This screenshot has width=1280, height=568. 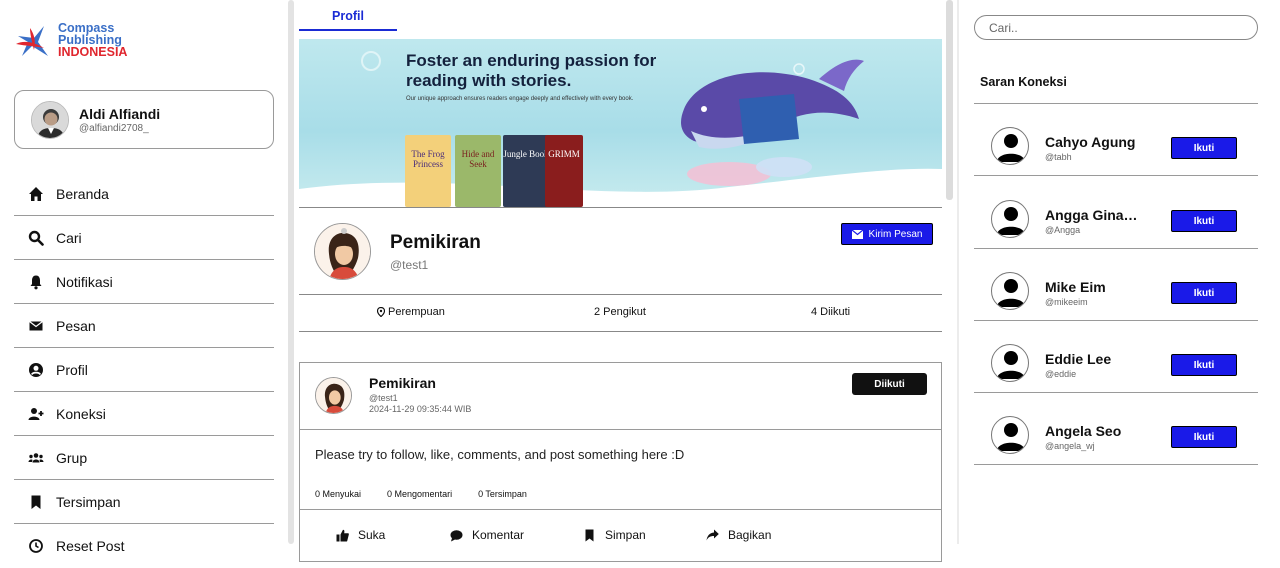 What do you see at coordinates (416, 312) in the screenshot?
I see `gender-label: Perempuan` at bounding box center [416, 312].